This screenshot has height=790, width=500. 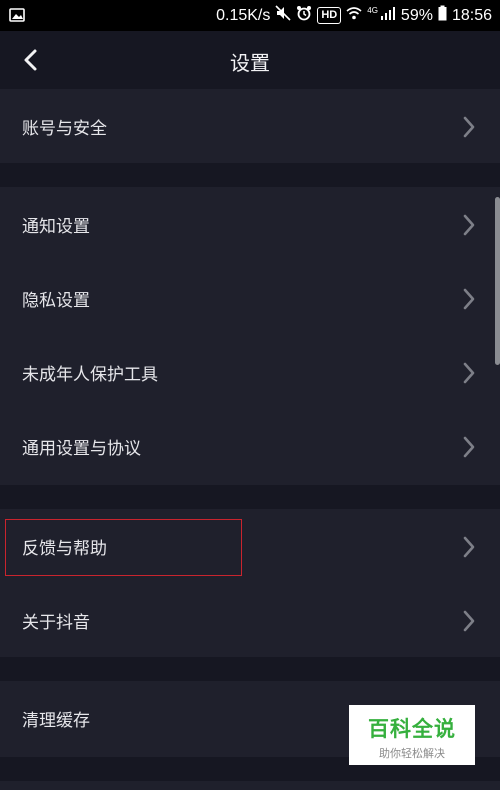 I want to click on clock: 18:56, so click(x=471, y=15).